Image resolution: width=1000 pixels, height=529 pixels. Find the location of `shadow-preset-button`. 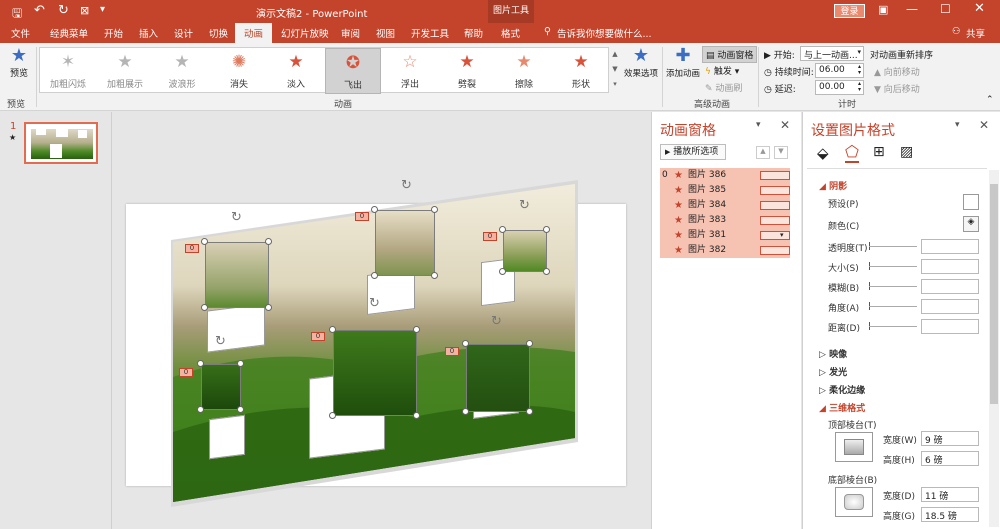

shadow-preset-button is located at coordinates (971, 202).